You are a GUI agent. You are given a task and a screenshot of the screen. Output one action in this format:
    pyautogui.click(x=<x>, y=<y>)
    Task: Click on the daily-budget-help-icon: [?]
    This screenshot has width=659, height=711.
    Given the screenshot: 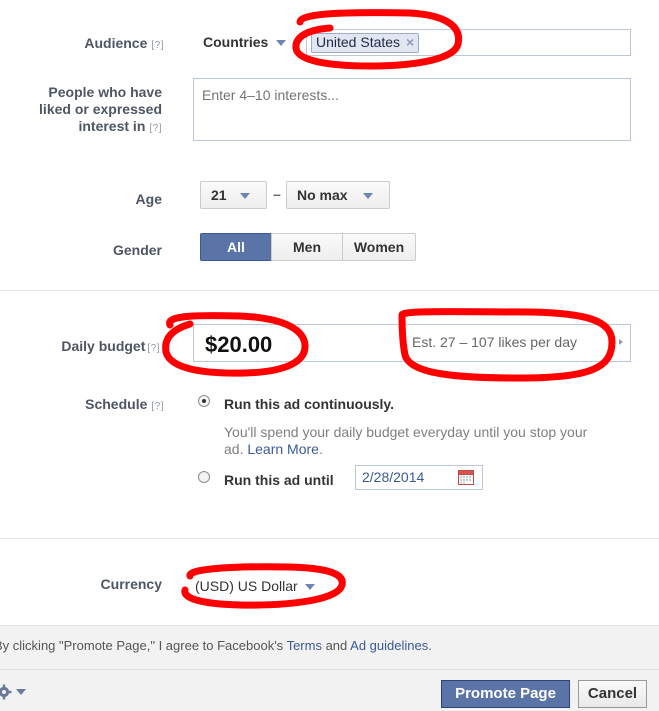 What is the action you would take?
    pyautogui.click(x=153, y=348)
    